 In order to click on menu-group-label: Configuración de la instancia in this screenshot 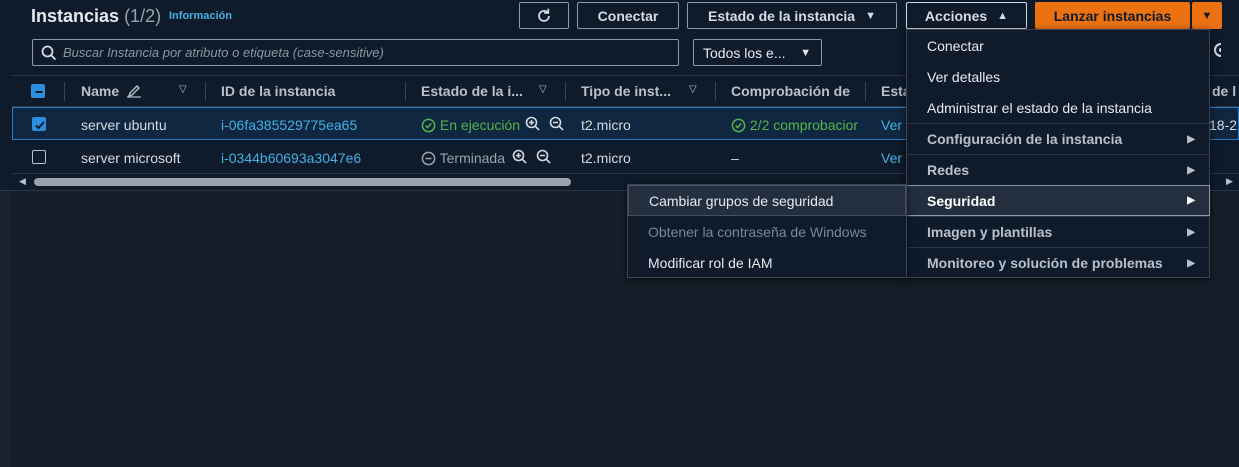, I will do `click(1025, 139)`.